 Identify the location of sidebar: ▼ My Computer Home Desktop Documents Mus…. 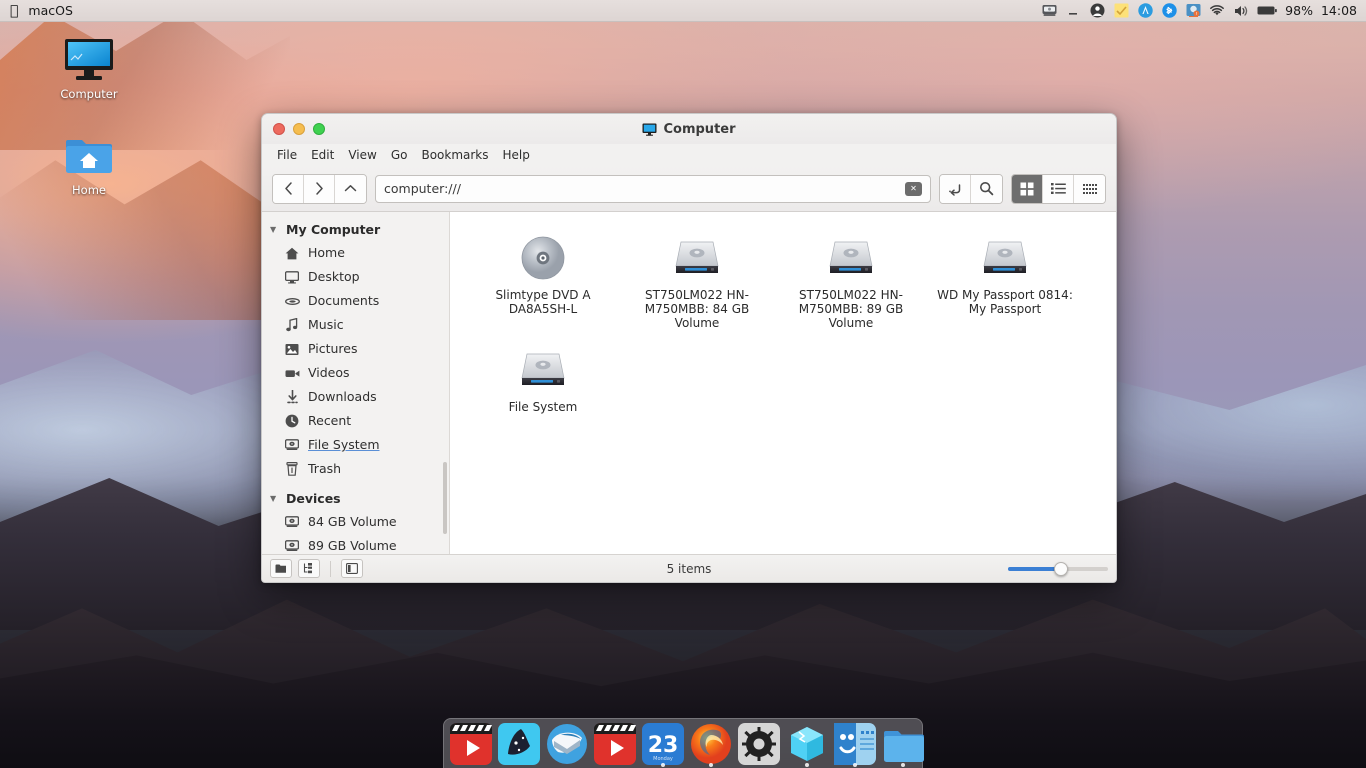
(356, 383).